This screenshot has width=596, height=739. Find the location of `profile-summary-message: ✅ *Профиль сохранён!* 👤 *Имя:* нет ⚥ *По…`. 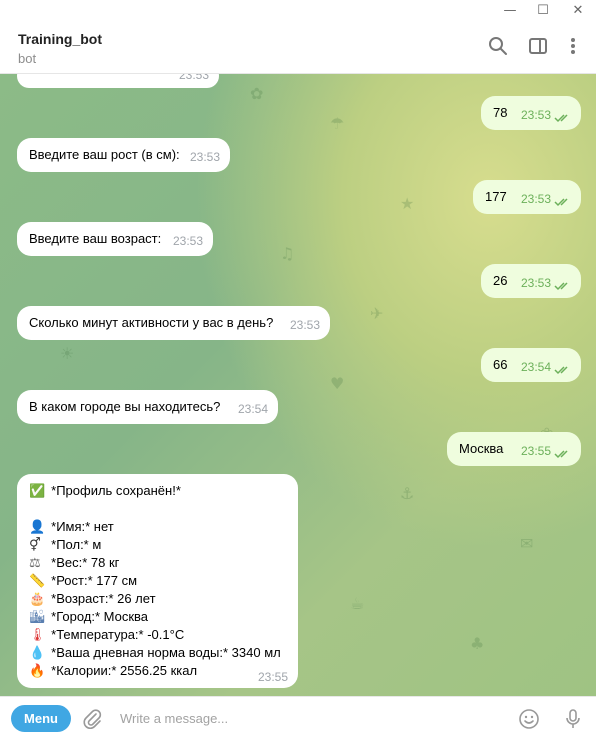

profile-summary-message: ✅ *Профиль сохранён!* 👤 *Имя:* нет ⚥ *По… is located at coordinates (157, 581).